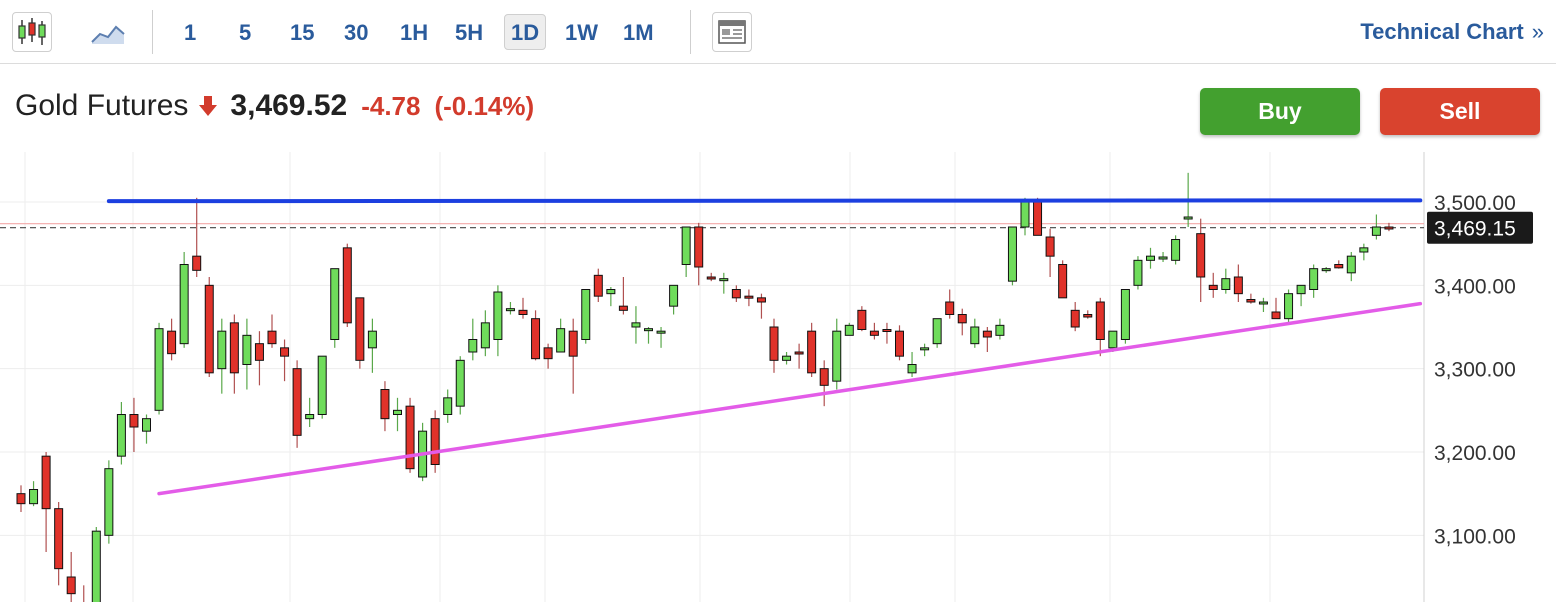 The image size is (1556, 602). I want to click on news-layout-icon, so click(732, 32).